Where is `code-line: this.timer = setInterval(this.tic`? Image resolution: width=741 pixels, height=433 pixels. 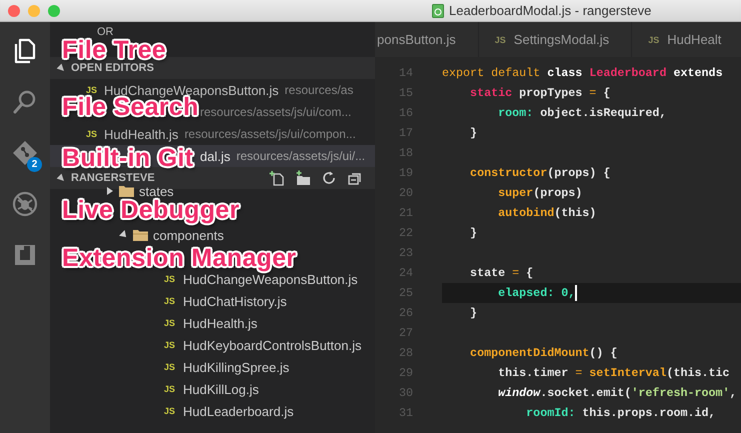
code-line: this.timer = setInterval(this.tic is located at coordinates (613, 373).